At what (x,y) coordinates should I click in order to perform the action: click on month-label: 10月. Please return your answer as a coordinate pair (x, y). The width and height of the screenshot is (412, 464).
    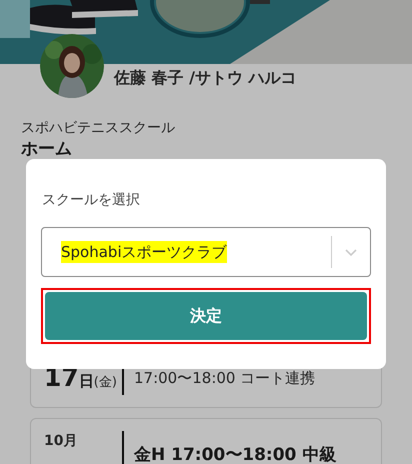
    Looking at the image, I should click on (61, 441).